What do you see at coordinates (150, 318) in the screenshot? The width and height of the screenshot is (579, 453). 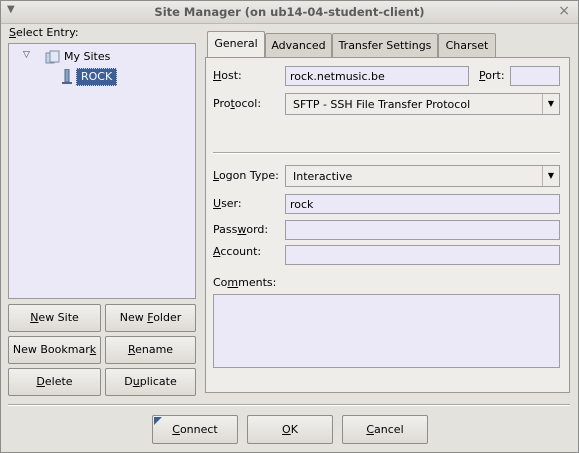 I see `new-folder-button: New Folder` at bounding box center [150, 318].